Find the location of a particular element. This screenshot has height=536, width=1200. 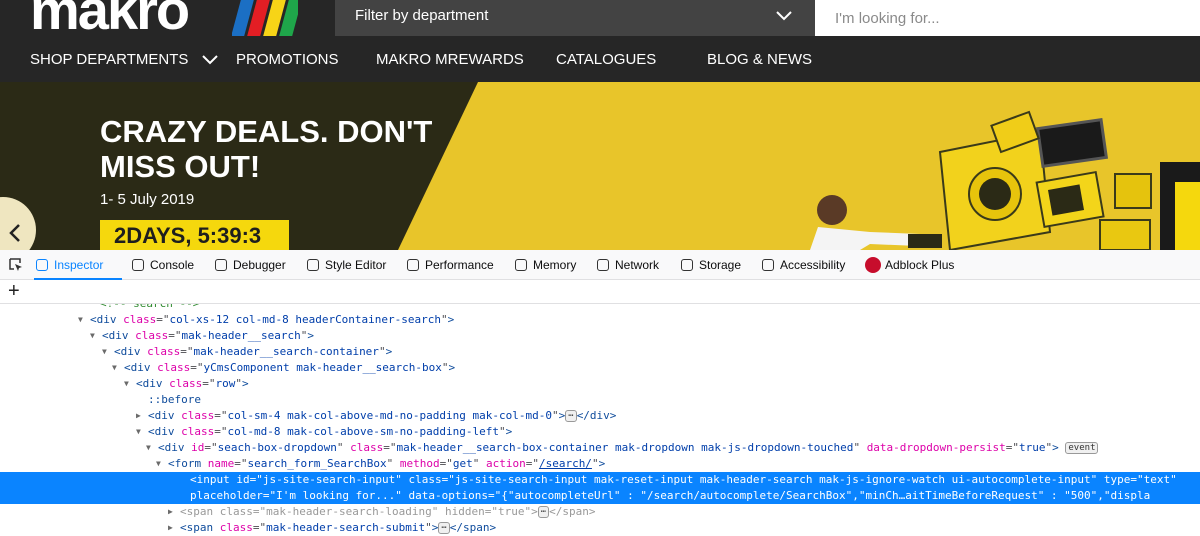

tab-label: Debugger is located at coordinates (259, 265).